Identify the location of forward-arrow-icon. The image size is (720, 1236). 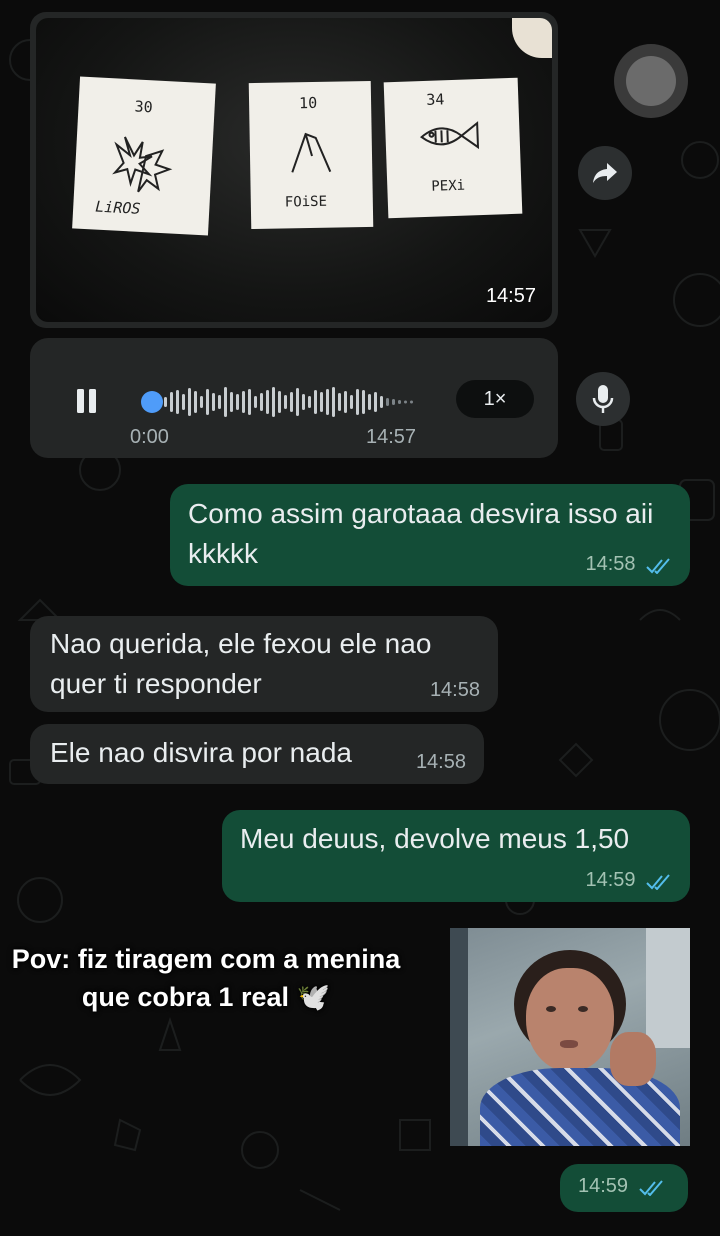
(605, 173).